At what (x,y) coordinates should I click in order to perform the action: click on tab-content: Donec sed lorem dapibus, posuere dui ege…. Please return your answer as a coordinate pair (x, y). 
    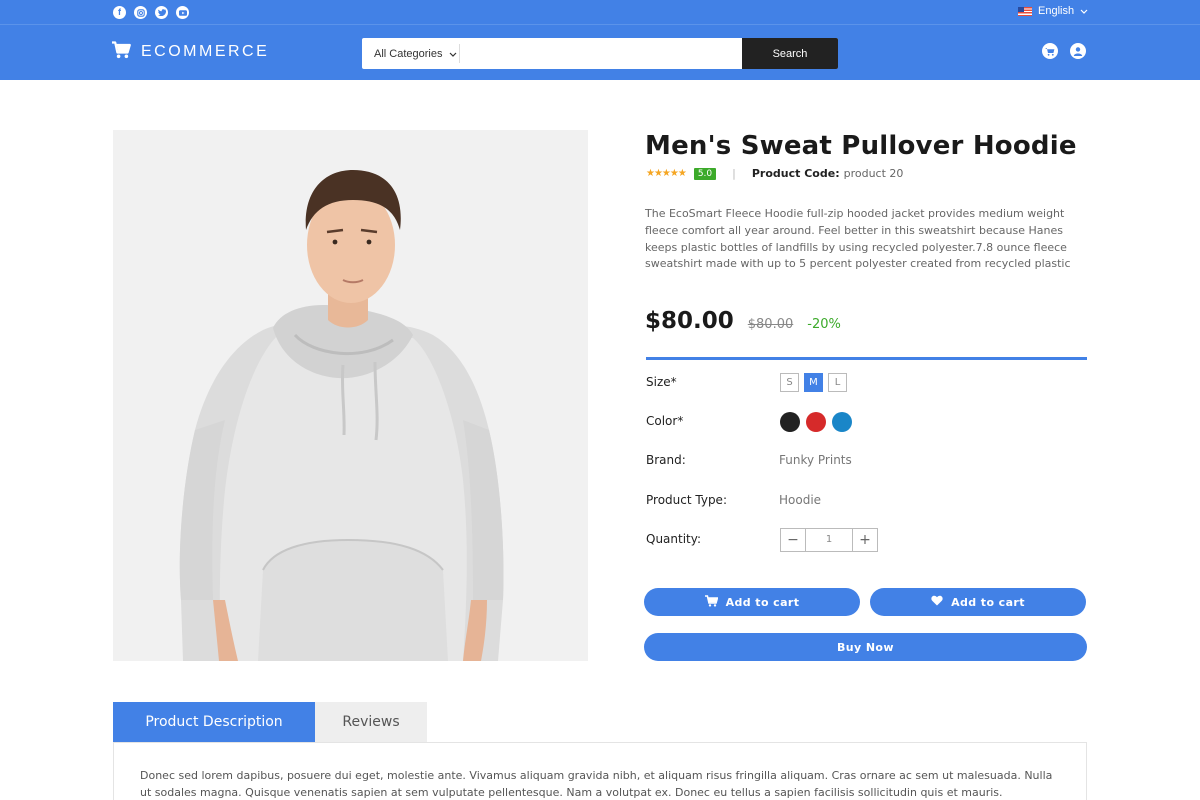
    Looking at the image, I should click on (596, 784).